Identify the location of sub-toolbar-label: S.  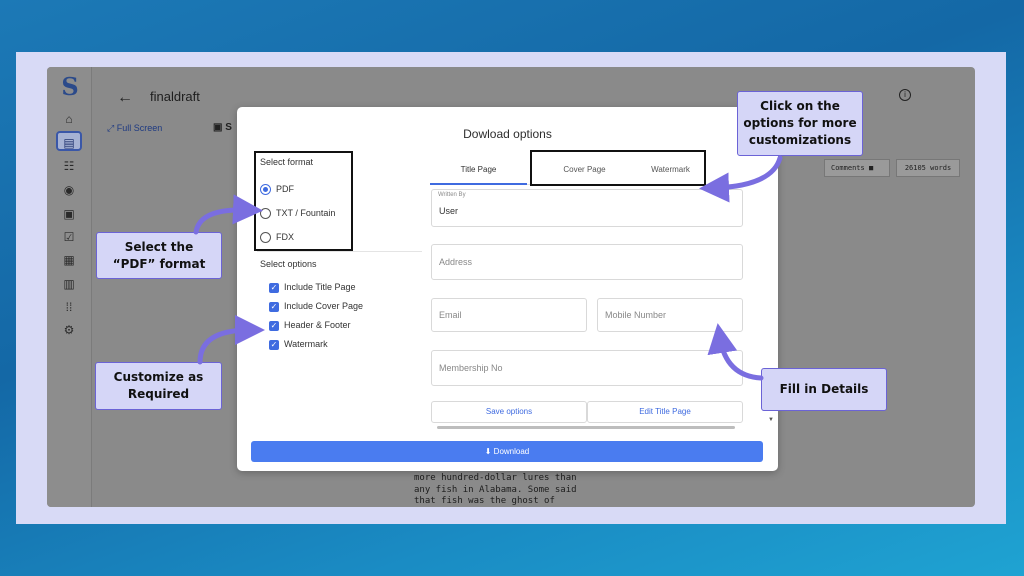
(228, 127).